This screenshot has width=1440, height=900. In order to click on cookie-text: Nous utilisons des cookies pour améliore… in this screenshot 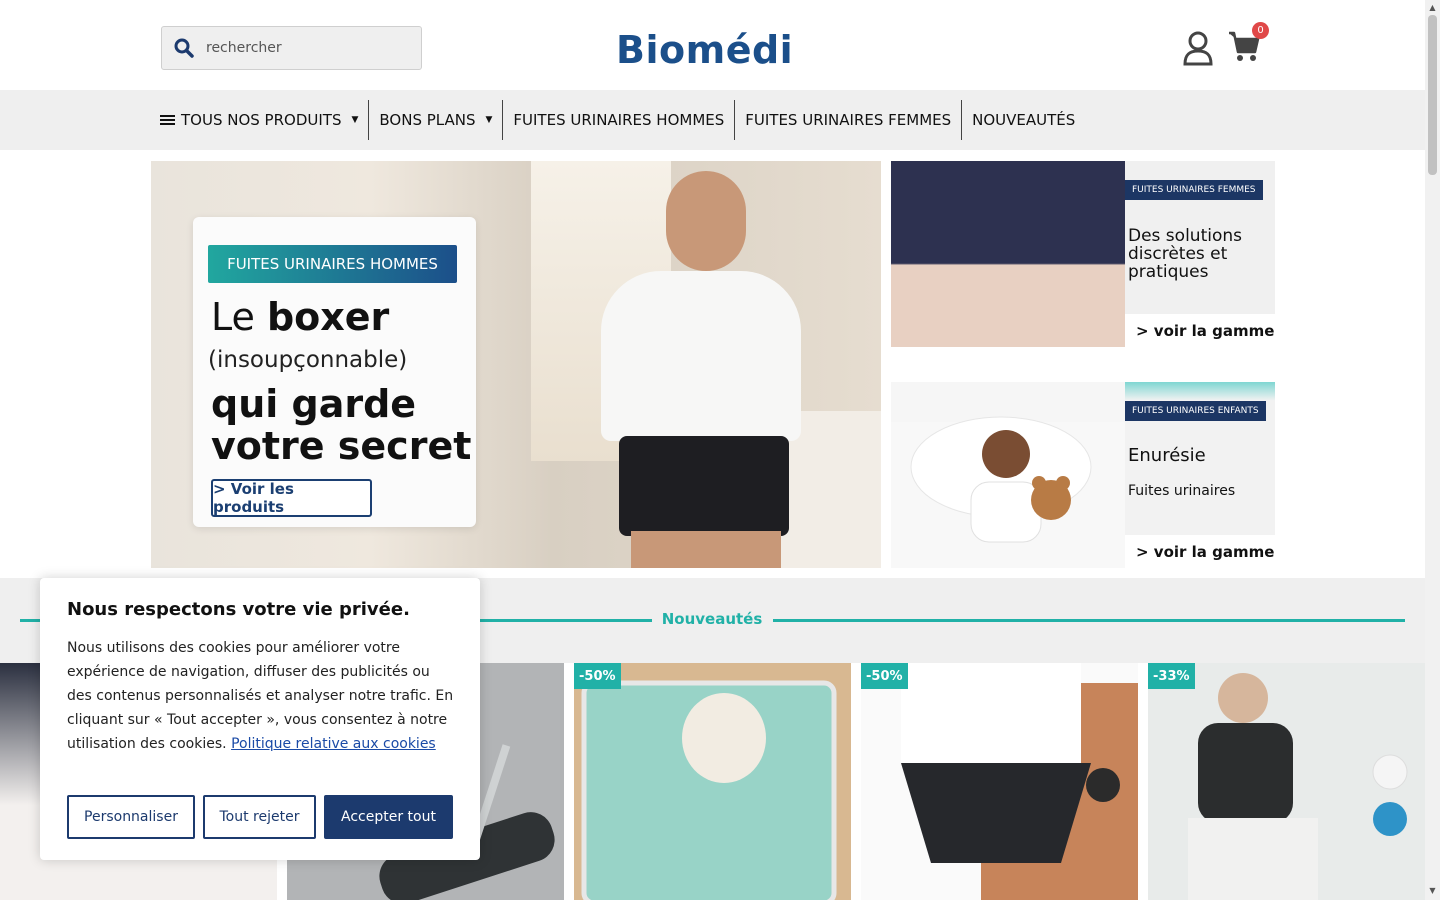, I will do `click(260, 696)`.